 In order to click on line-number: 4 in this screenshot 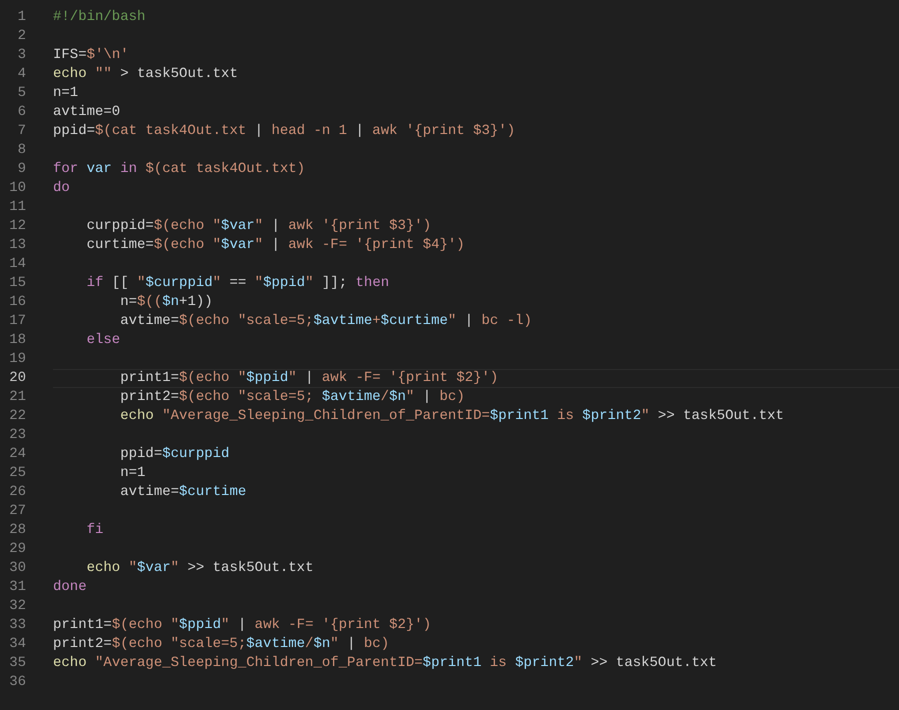, I will do `click(21, 74)`.